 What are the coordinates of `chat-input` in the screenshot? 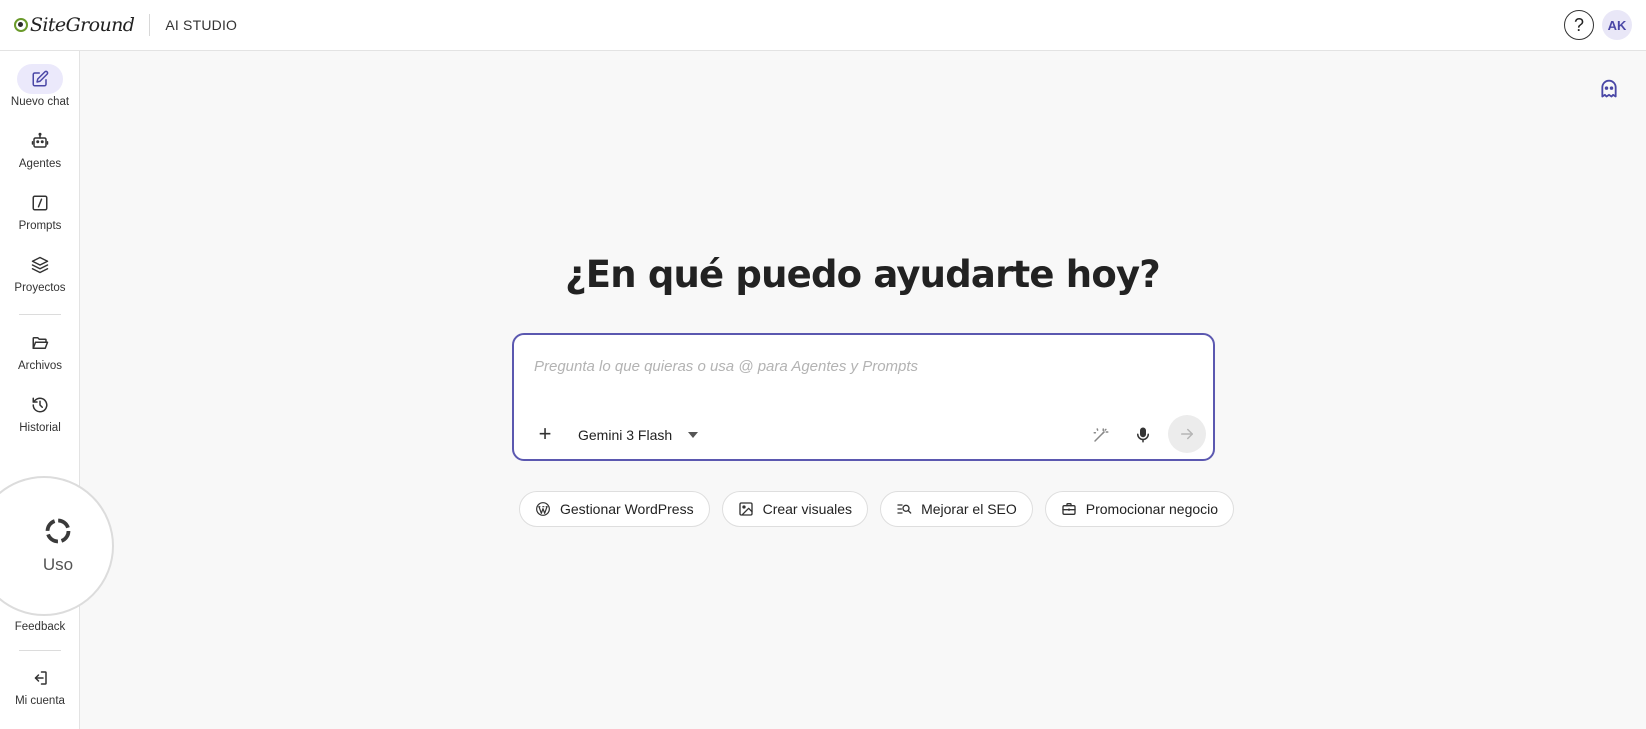 It's located at (864, 366).